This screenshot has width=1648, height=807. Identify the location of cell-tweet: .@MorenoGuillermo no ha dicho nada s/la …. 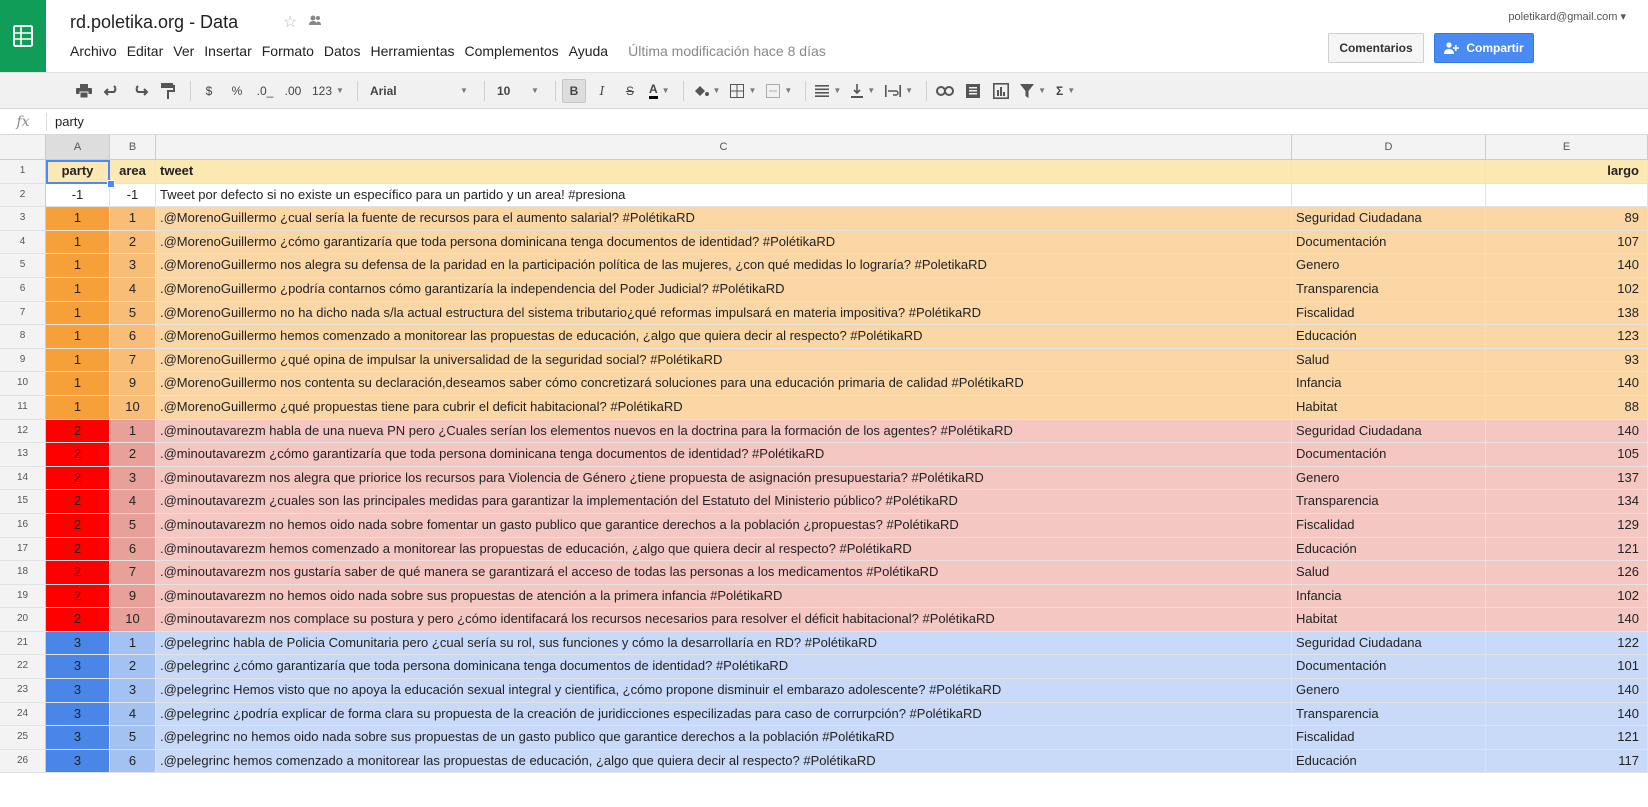
(724, 313).